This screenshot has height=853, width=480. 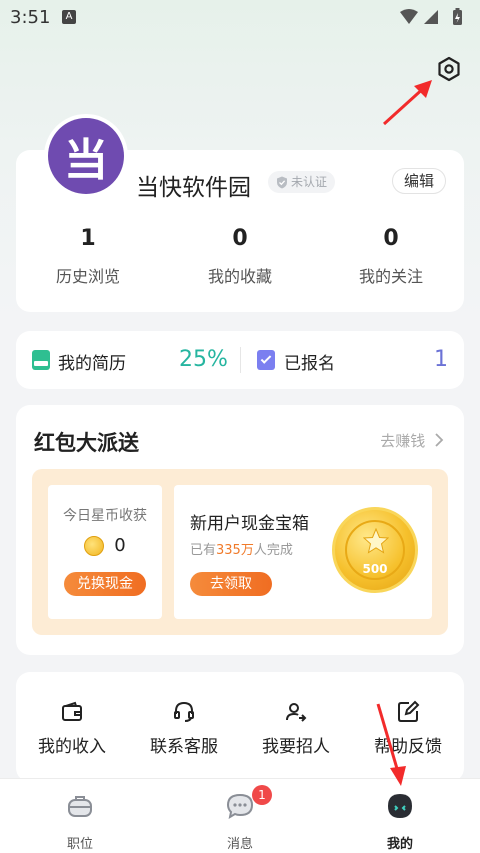 What do you see at coordinates (231, 584) in the screenshot?
I see `claim-button: 去领取` at bounding box center [231, 584].